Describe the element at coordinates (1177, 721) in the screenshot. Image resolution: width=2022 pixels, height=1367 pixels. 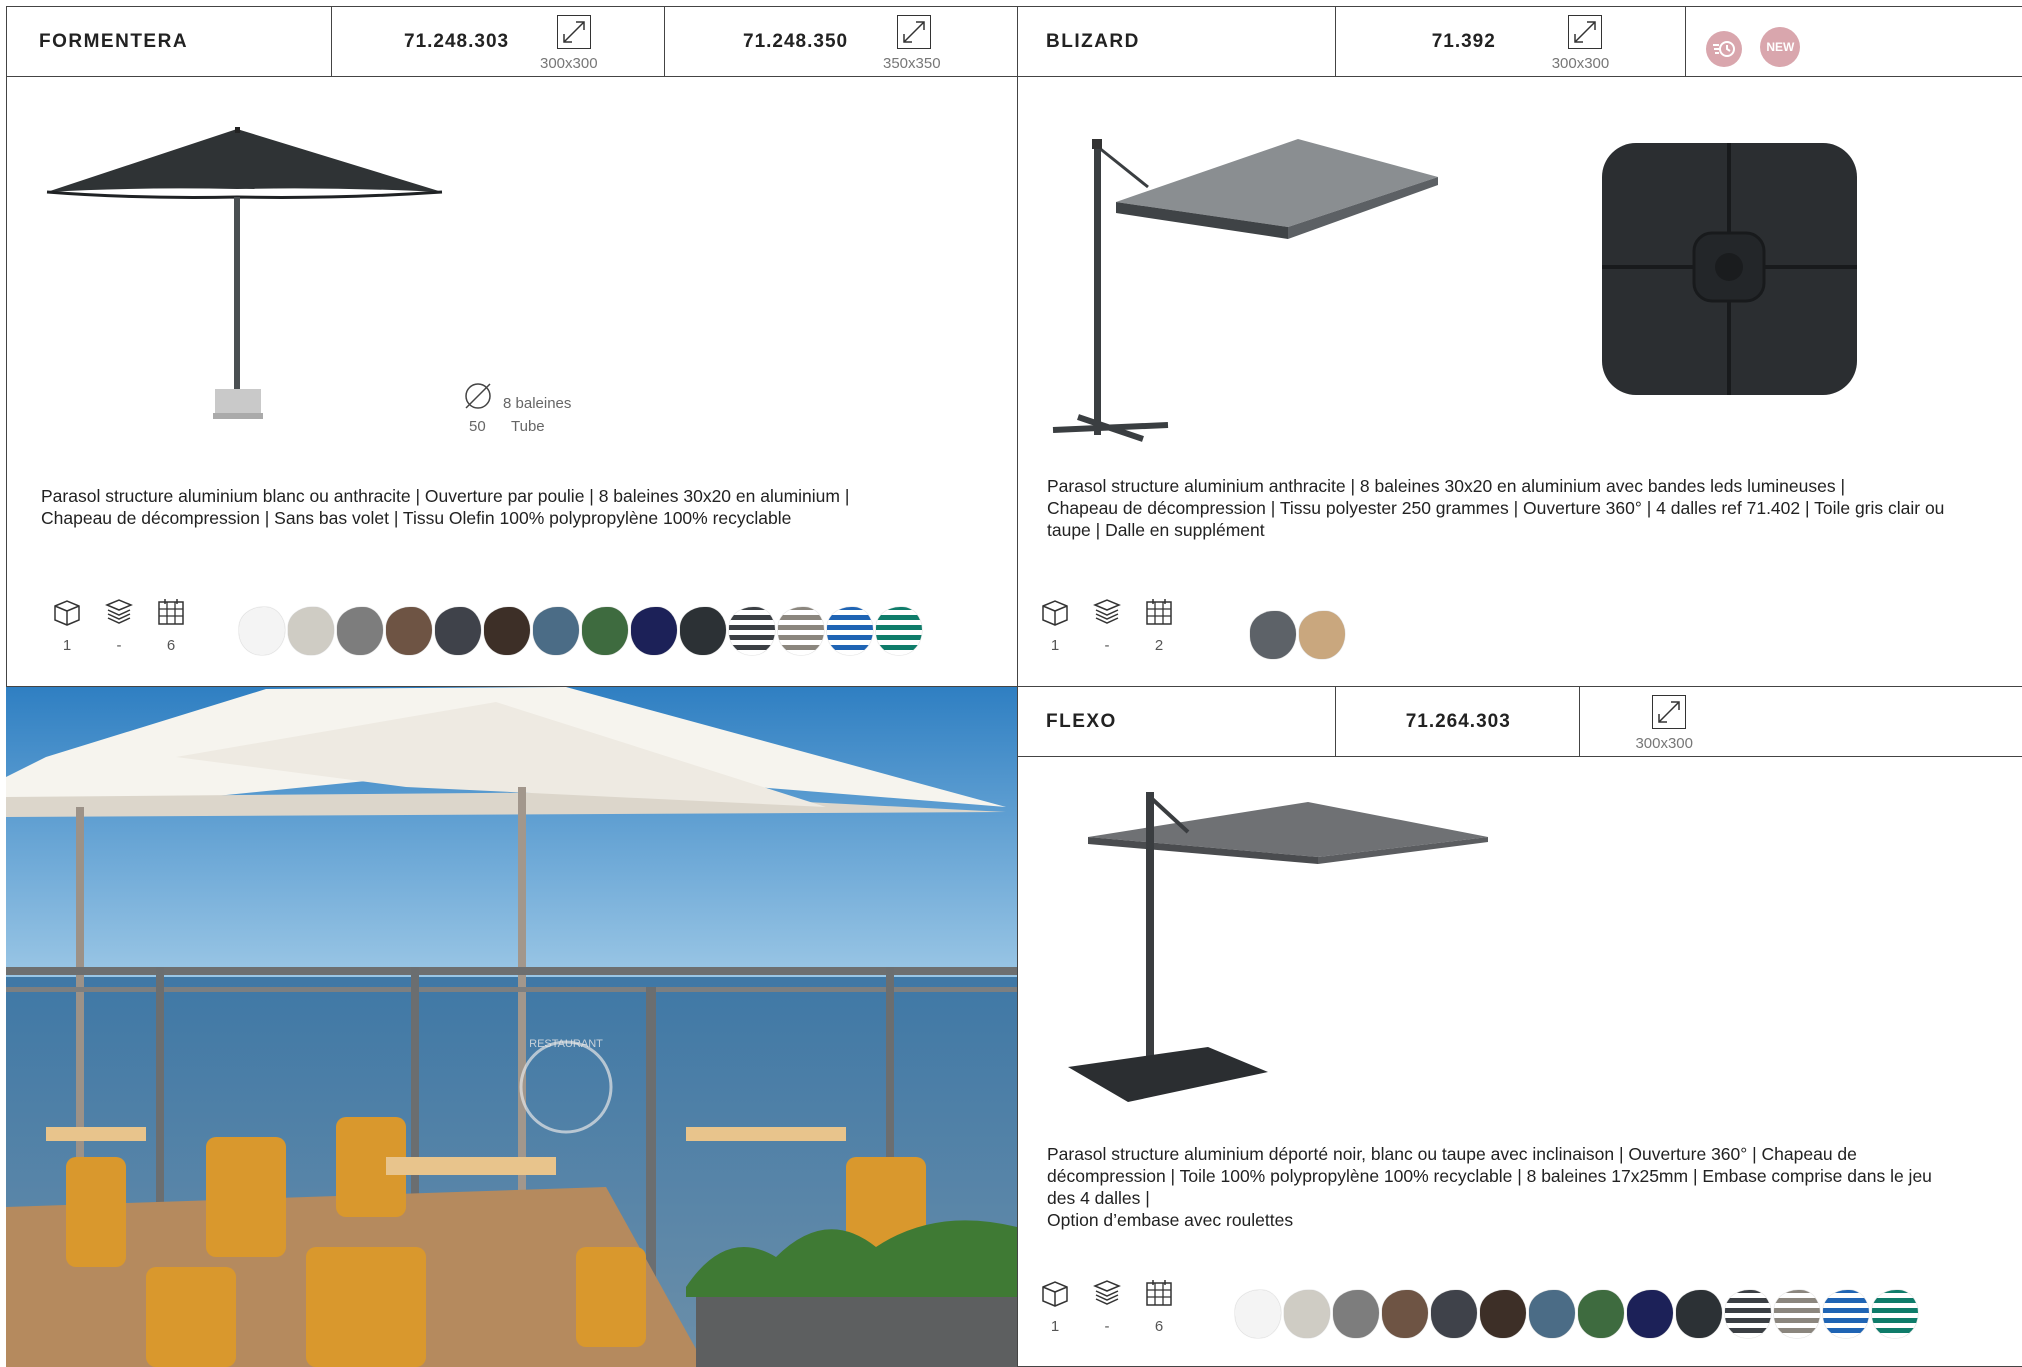
I see `product-name-cell: FLEXO` at that location.